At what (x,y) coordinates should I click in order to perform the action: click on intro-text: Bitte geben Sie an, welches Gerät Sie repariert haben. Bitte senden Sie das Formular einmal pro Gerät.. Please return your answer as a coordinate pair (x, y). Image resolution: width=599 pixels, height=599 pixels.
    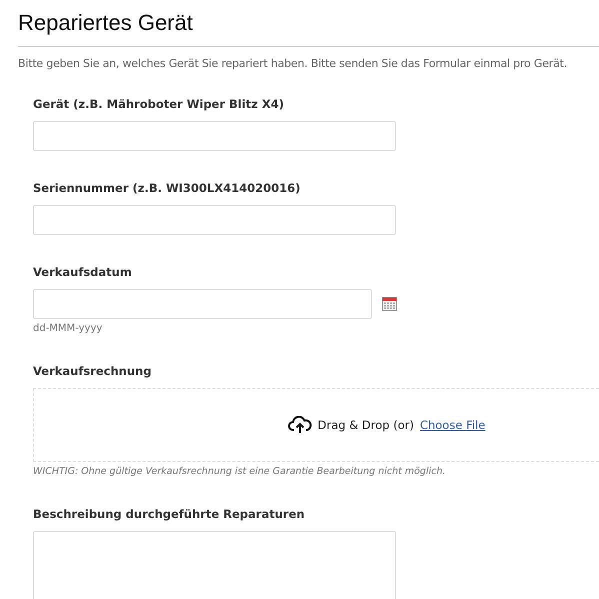
    Looking at the image, I should click on (293, 64).